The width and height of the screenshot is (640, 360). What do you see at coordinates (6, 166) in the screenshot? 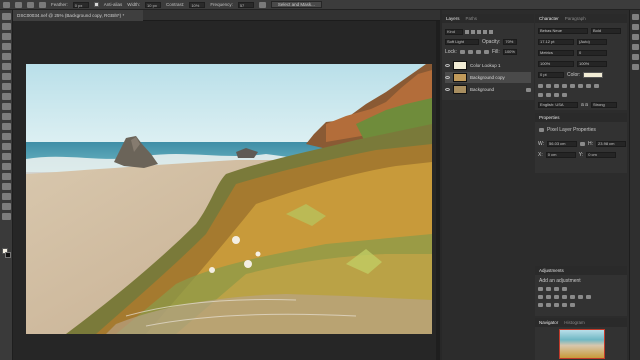
I see `type-tool-icon` at bounding box center [6, 166].